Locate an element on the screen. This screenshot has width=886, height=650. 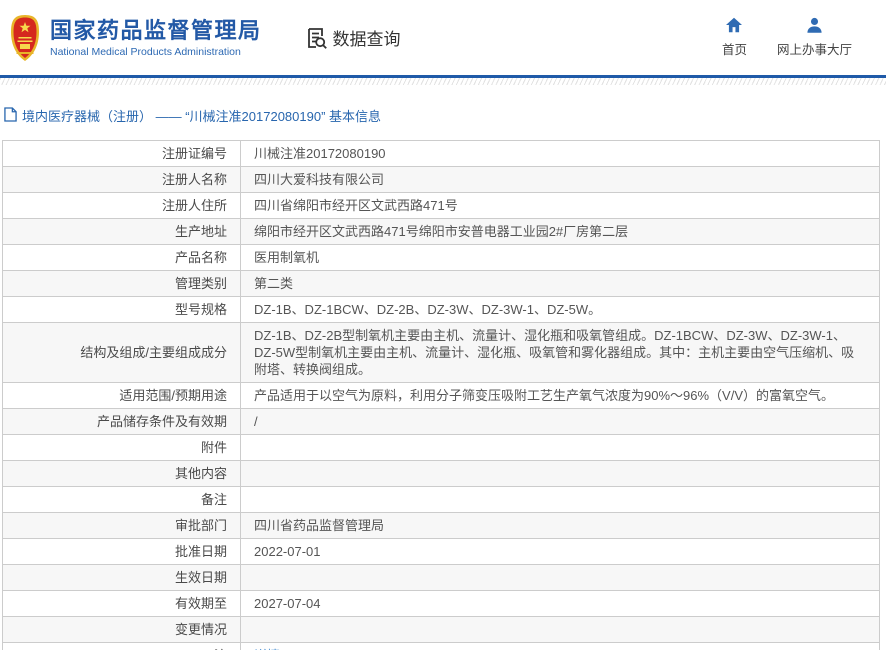
row-label: 结构及组成/主要组成成分 is located at coordinates (121, 352).